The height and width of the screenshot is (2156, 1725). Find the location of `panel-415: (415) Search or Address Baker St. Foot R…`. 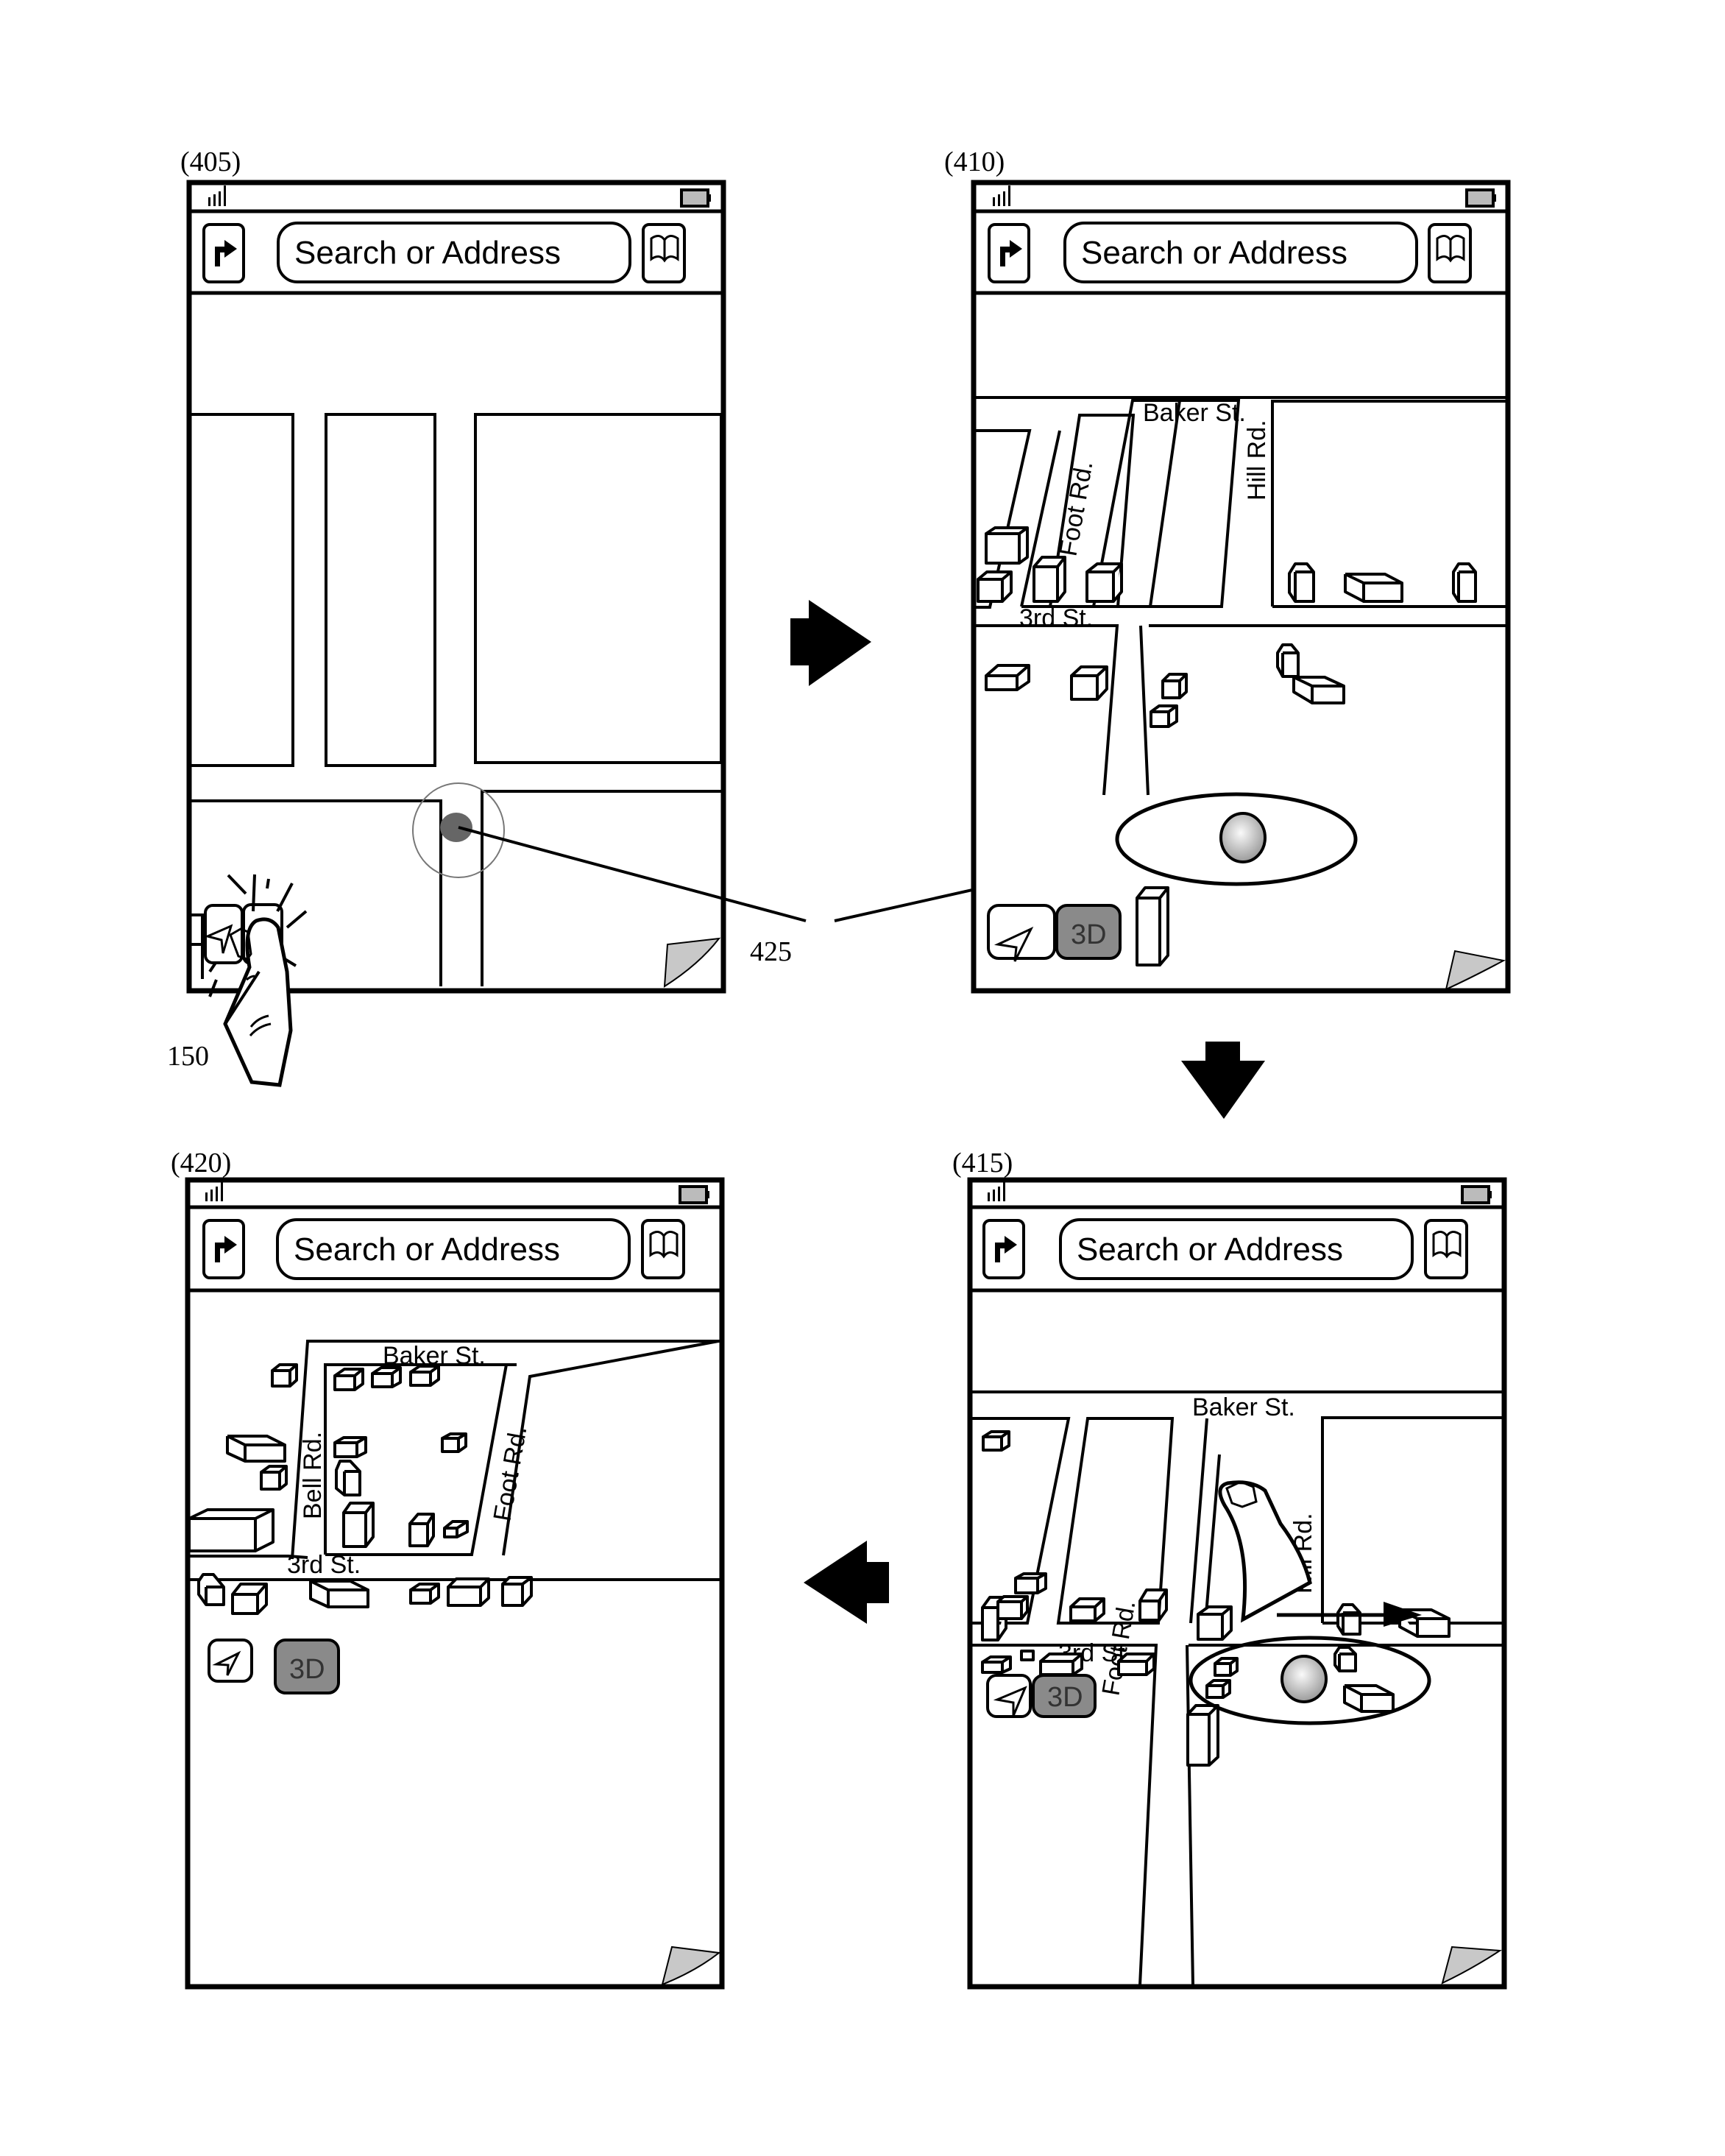

panel-415: (415) Search or Address Baker St. Foot R… is located at coordinates (1229, 1569).